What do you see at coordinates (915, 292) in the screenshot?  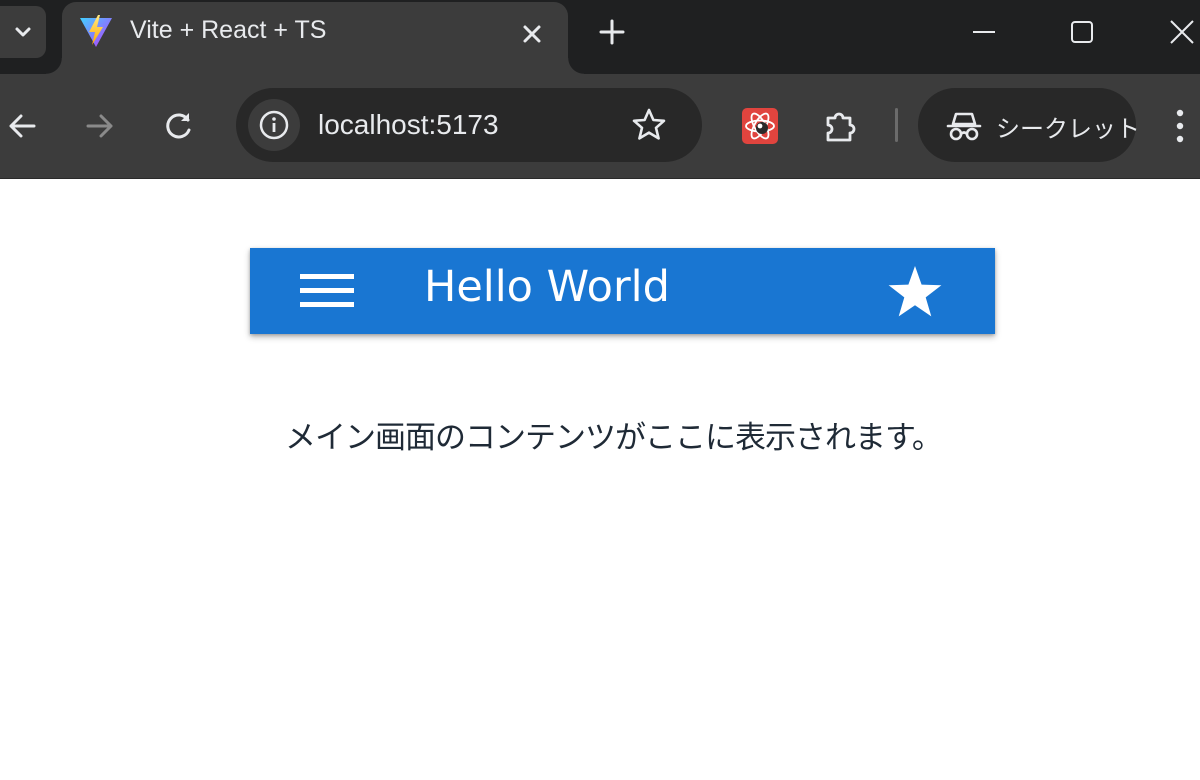 I see `star-icon` at bounding box center [915, 292].